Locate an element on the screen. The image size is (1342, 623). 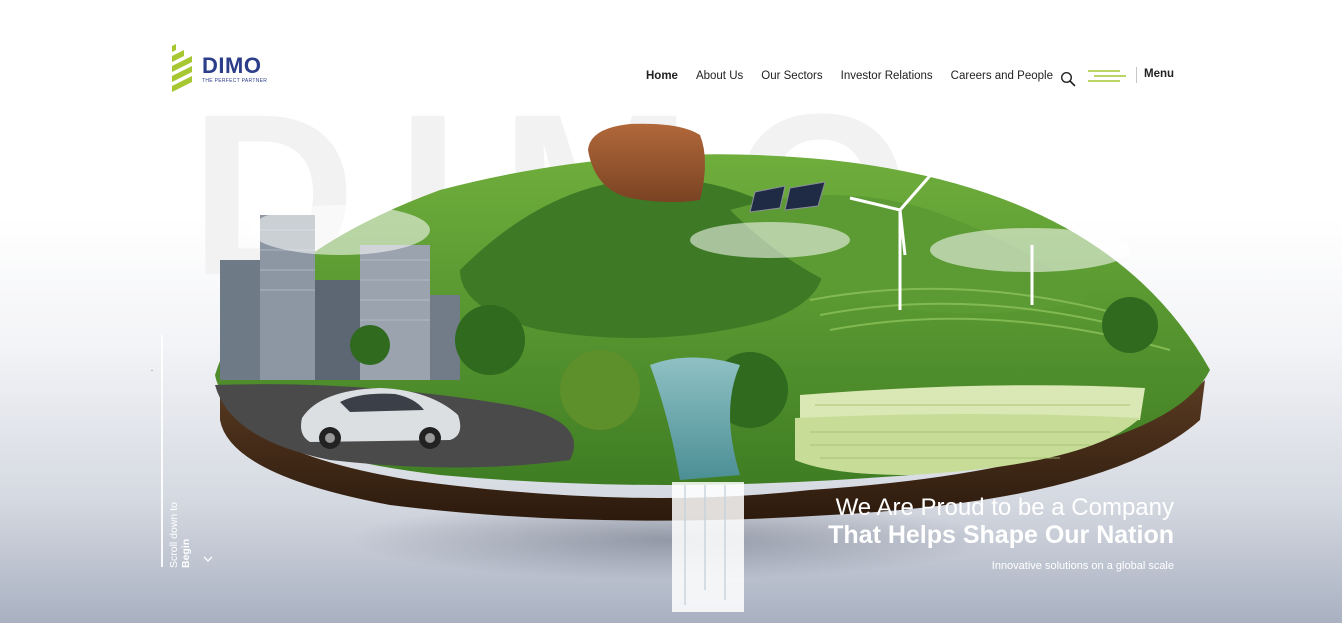
logo: DIMO THE PERFECT PARTNER is located at coordinates (218, 69).